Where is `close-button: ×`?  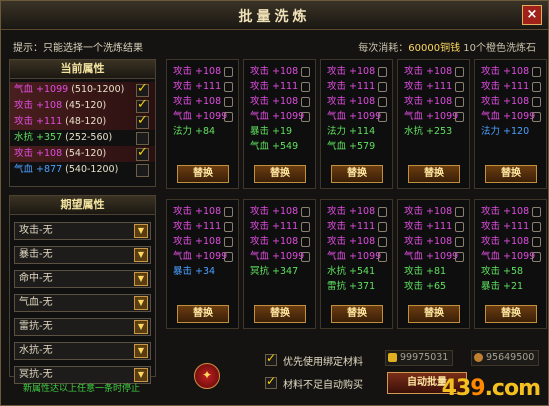 close-button: × is located at coordinates (532, 15).